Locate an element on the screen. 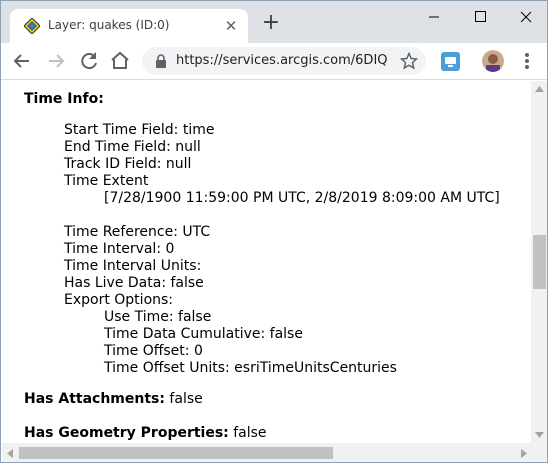 This screenshot has width=548, height=463. back-arrow-icon is located at coordinates (22, 61).